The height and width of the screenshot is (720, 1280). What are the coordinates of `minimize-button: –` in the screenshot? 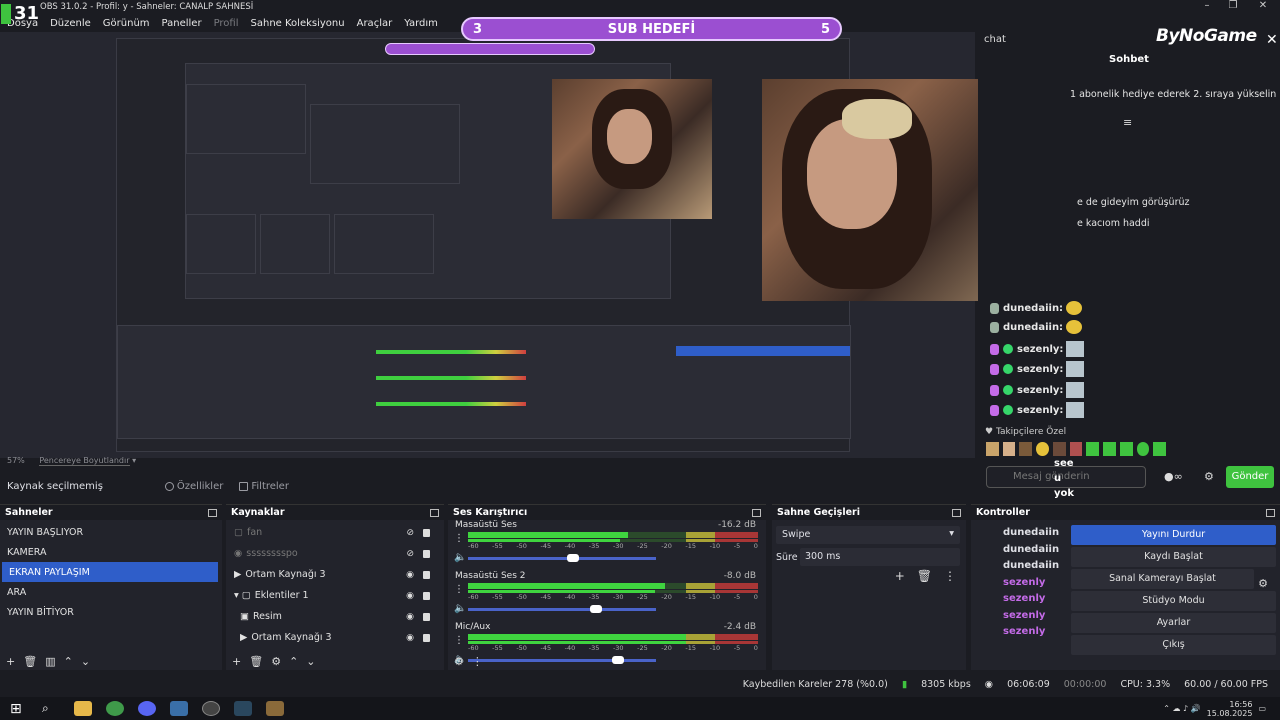 It's located at (1207, 7).